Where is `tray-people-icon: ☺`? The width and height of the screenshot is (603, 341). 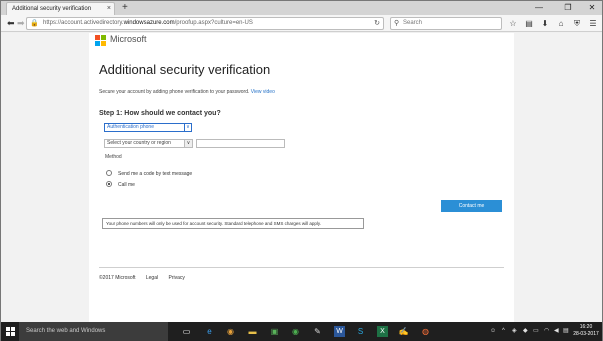 tray-people-icon: ☺ is located at coordinates (493, 331).